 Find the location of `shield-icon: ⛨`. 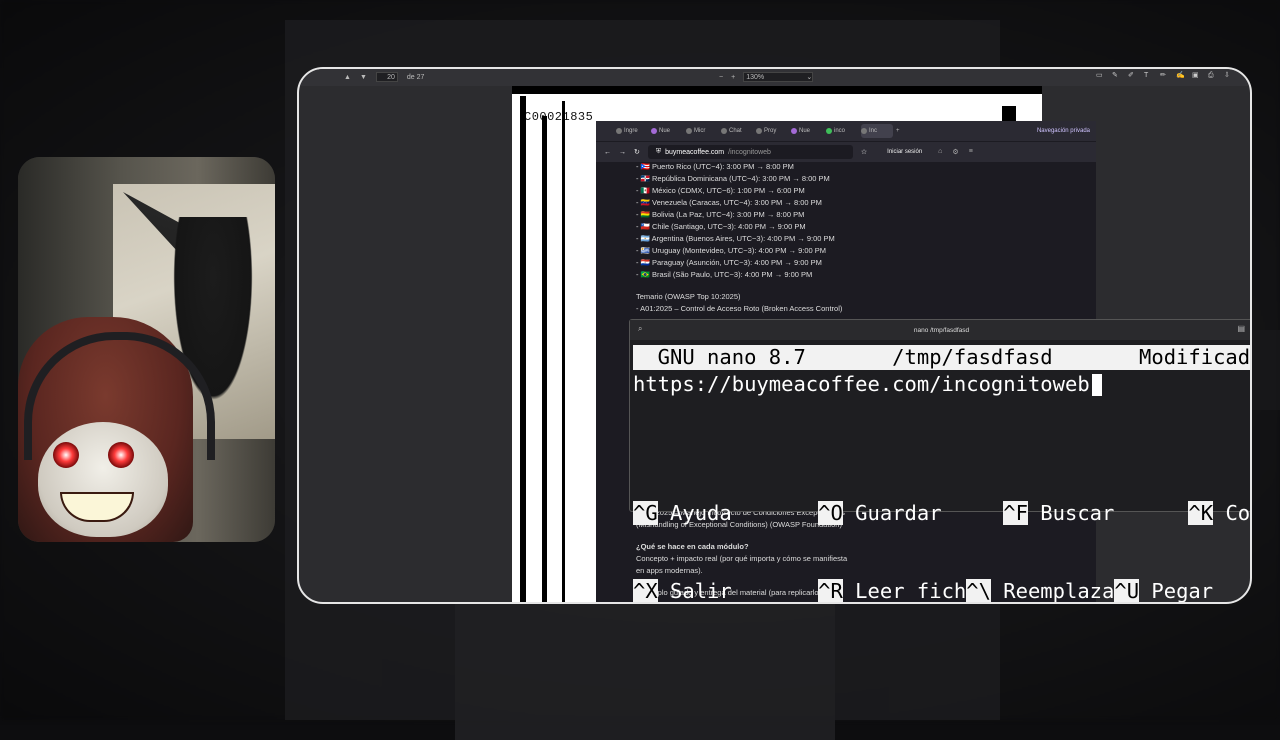

shield-icon: ⛨ is located at coordinates (658, 151).